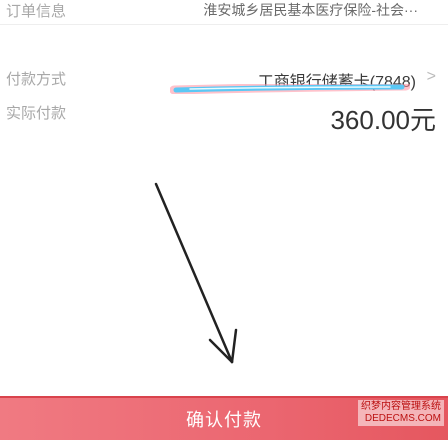  Describe the element at coordinates (224, 120) in the screenshot. I see `actual-payment-row: 实际付款 360.00元` at that location.